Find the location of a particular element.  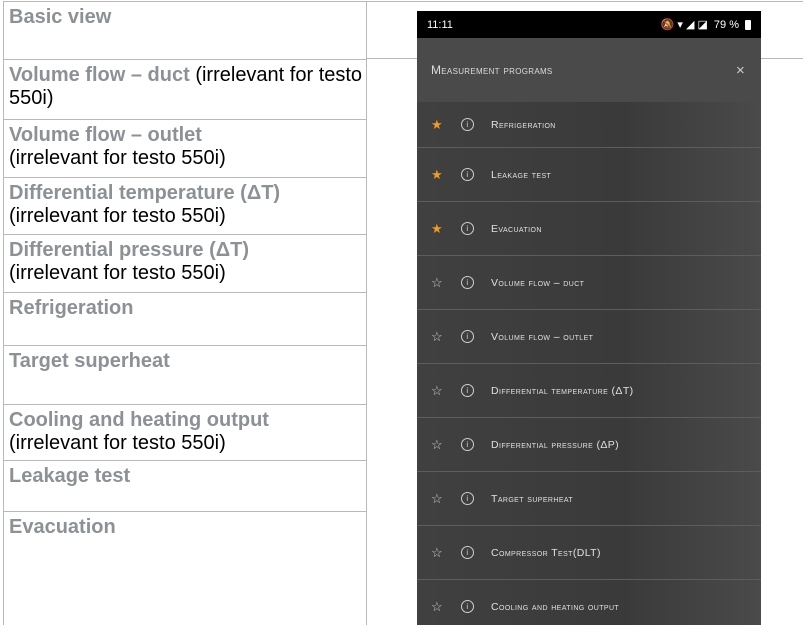

program-item-cooling-heating-output: ☆ i Cooling and heating output is located at coordinates (589, 602).